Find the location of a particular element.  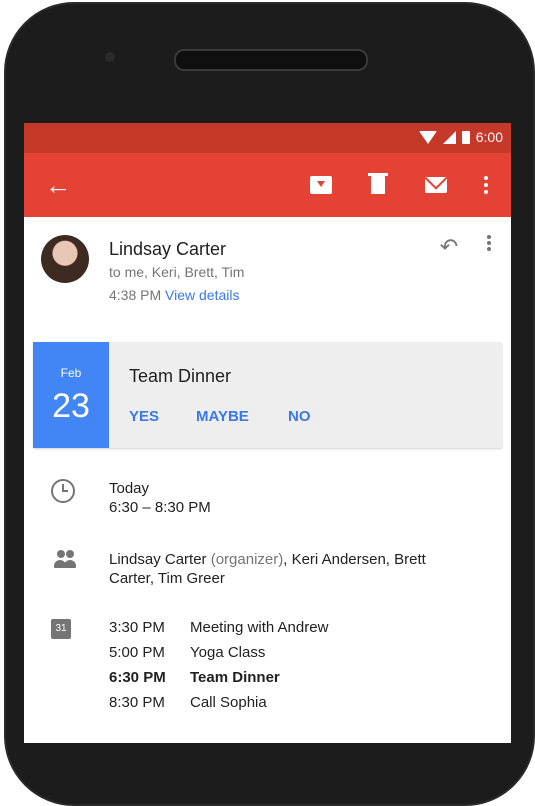

organizer-label: (organizer) is located at coordinates (247, 559).